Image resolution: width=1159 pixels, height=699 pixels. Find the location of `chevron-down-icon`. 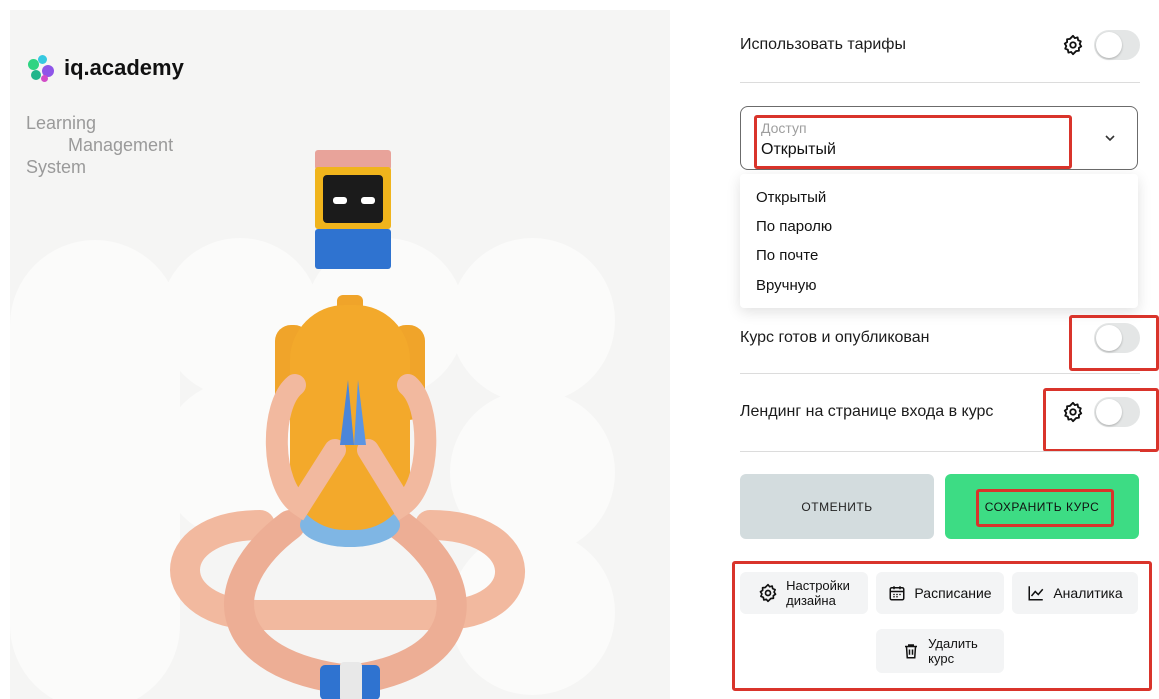

chevron-down-icon is located at coordinates (1110, 138).